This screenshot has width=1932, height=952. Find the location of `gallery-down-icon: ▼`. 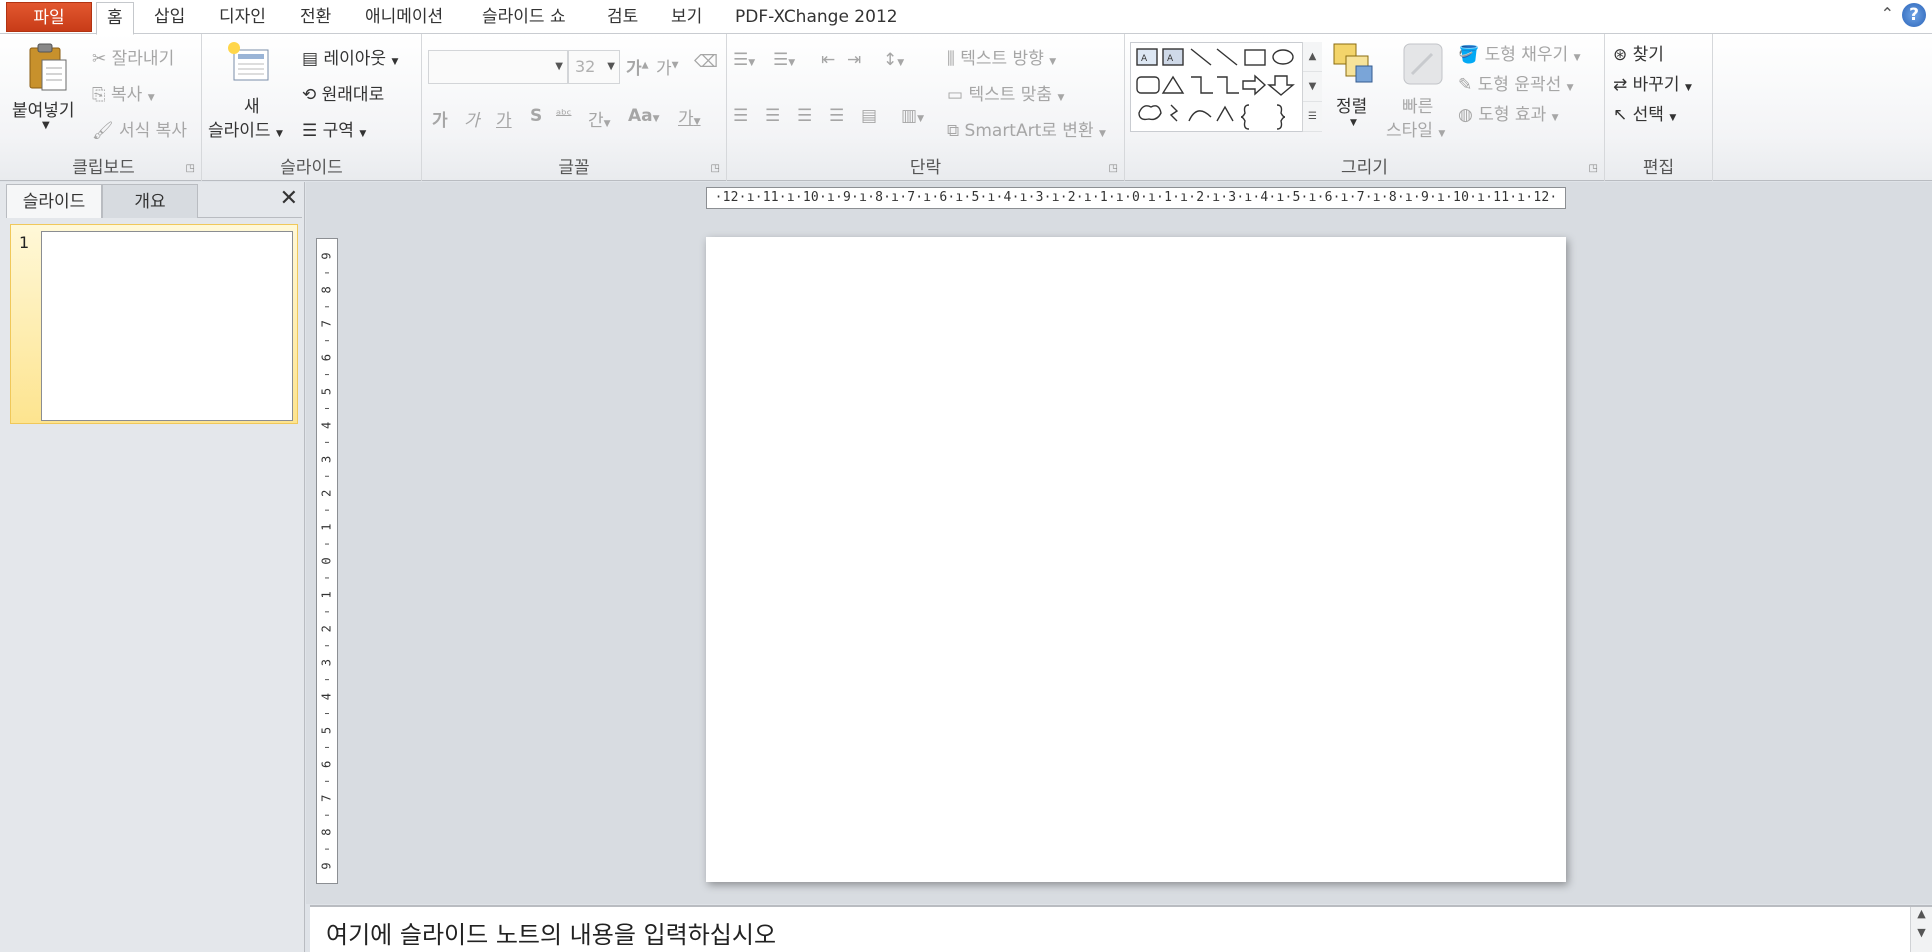

gallery-down-icon: ▼ is located at coordinates (1312, 87).